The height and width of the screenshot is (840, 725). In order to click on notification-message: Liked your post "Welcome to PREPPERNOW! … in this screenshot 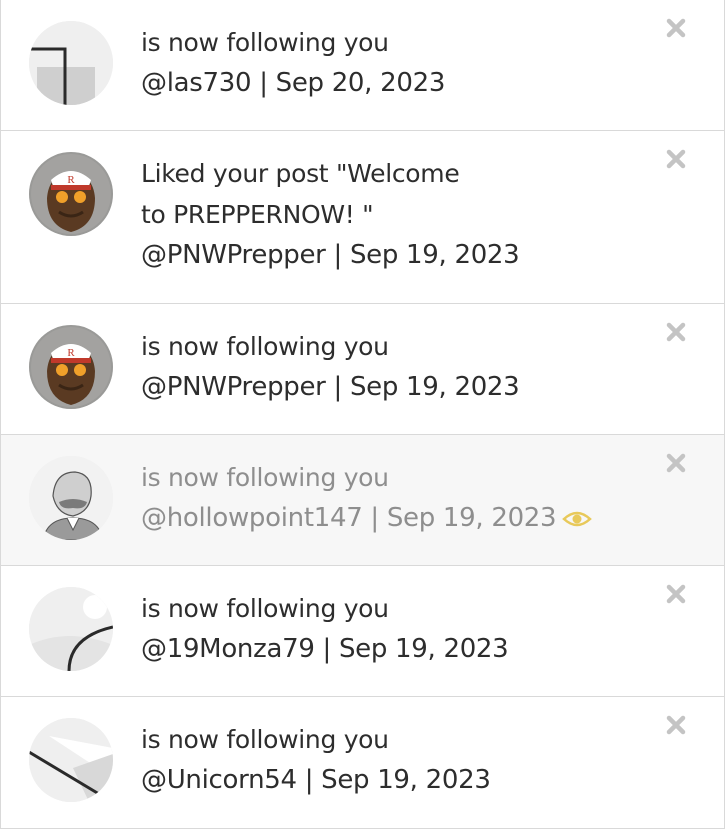, I will do `click(300, 194)`.